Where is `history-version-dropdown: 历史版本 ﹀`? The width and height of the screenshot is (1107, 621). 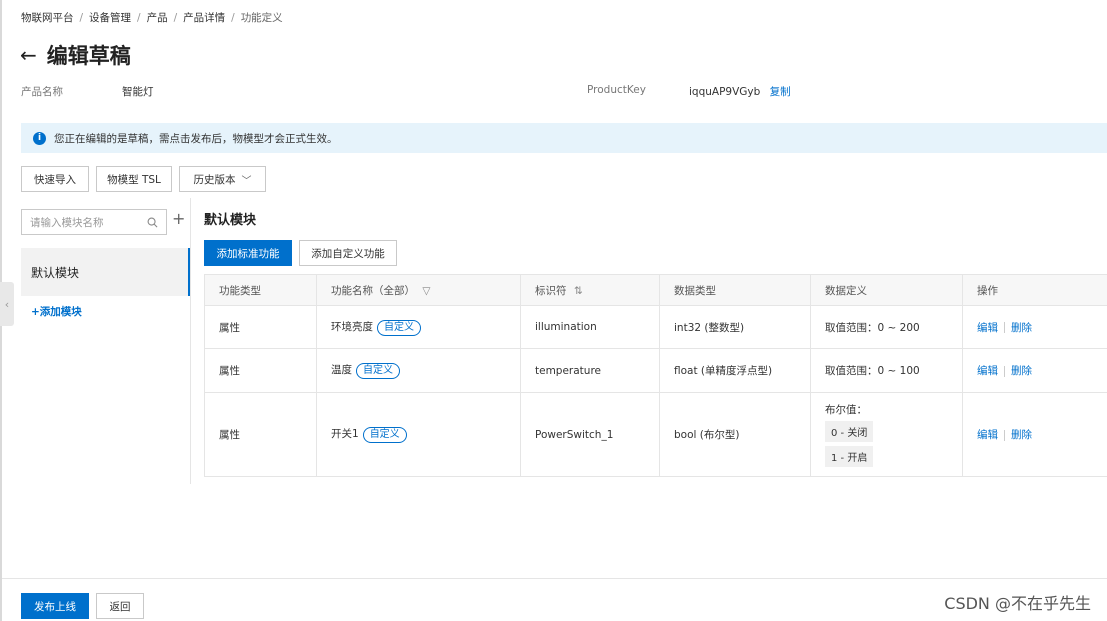 history-version-dropdown: 历史版本 ﹀ is located at coordinates (222, 179).